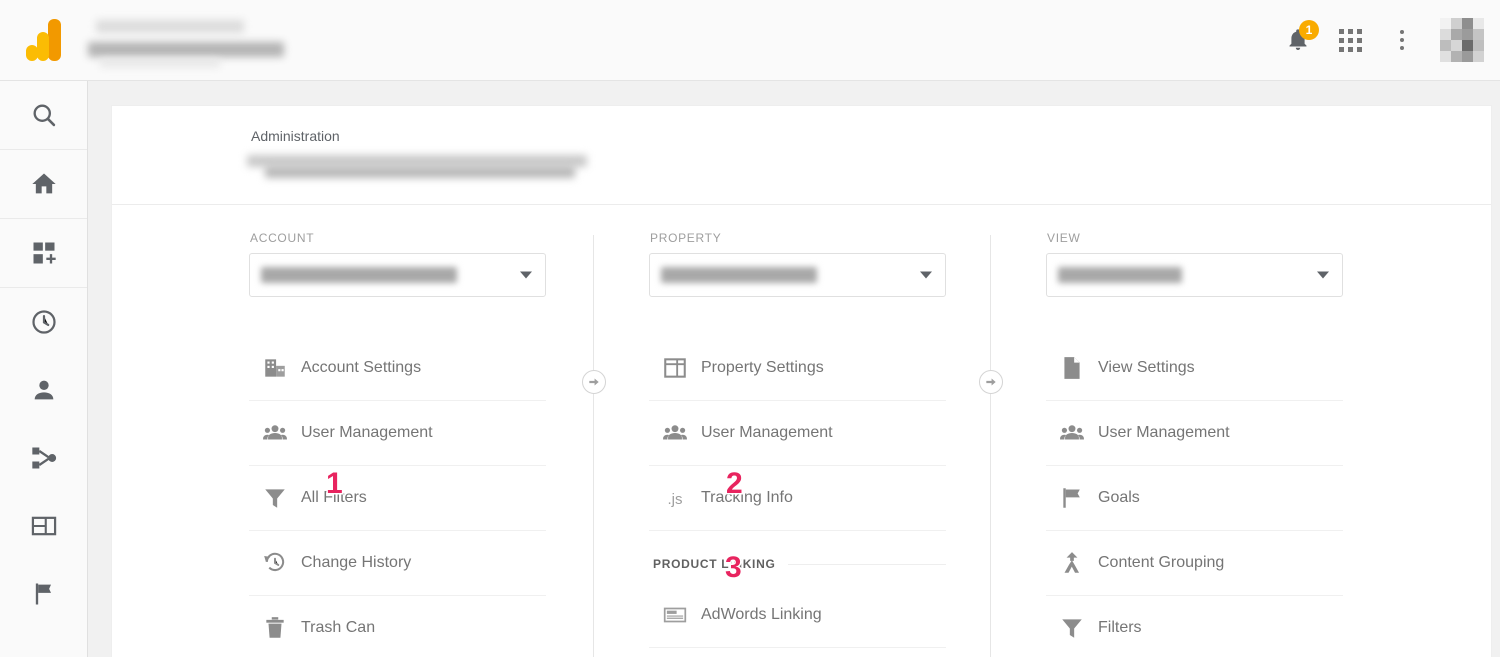 This screenshot has height=657, width=1500. I want to click on menu-item-label: AdWords Linking, so click(761, 614).